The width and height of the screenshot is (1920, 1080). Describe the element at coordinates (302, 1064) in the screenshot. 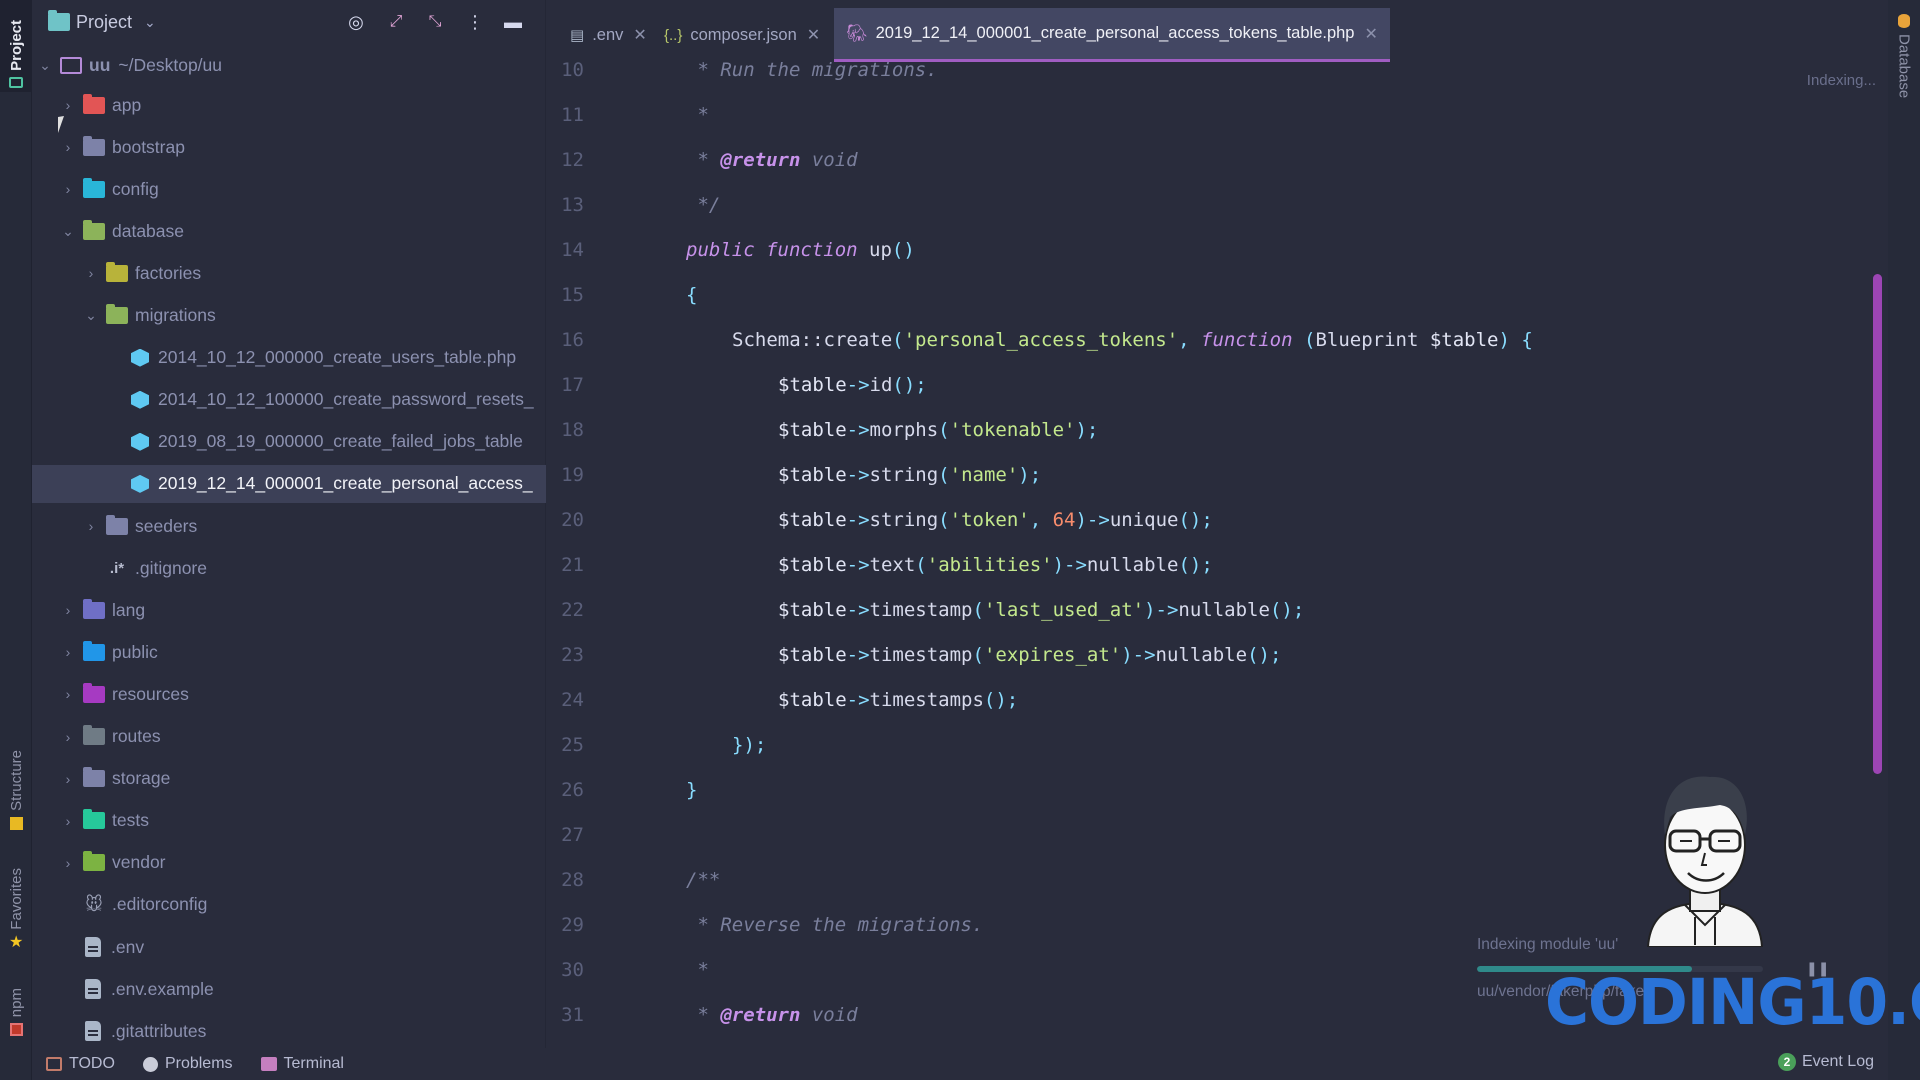

I see `terminal-tool-button: Terminal` at that location.